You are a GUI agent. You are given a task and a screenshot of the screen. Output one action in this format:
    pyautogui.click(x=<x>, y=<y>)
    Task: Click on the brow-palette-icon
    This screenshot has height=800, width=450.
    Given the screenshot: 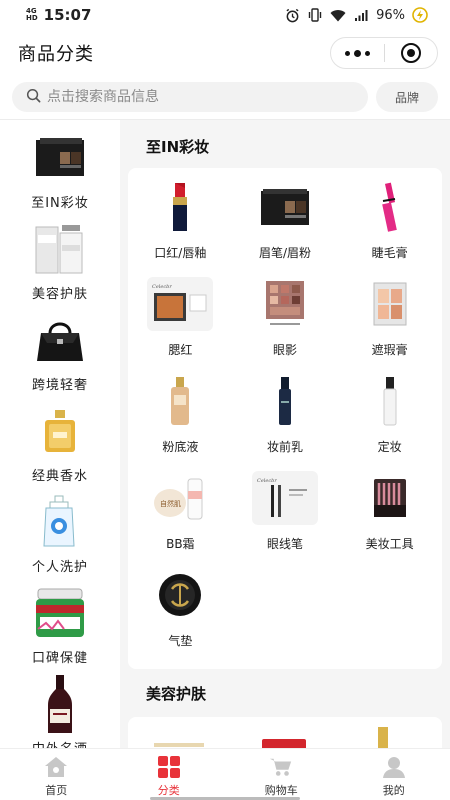 What is the action you would take?
    pyautogui.click(x=285, y=207)
    